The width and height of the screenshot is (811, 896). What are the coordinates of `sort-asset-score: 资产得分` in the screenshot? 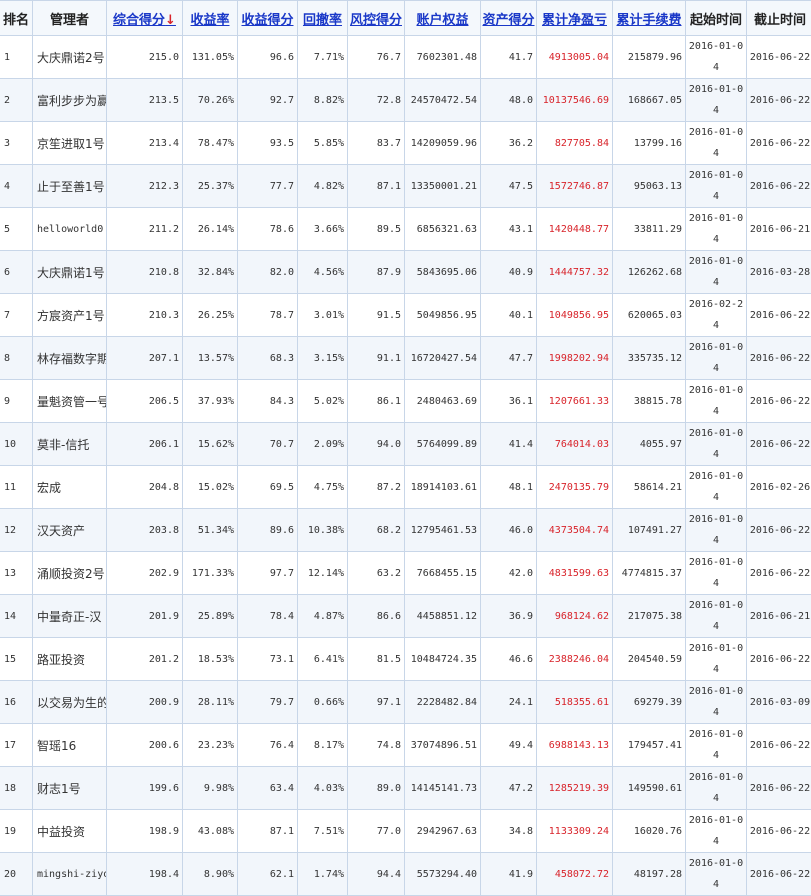 It's located at (509, 18).